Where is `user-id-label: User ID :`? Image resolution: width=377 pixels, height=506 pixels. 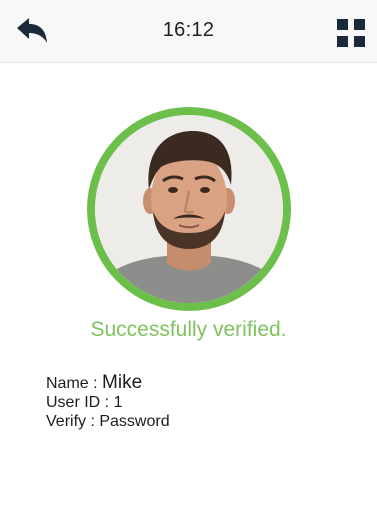
user-id-label: User ID : is located at coordinates (80, 402).